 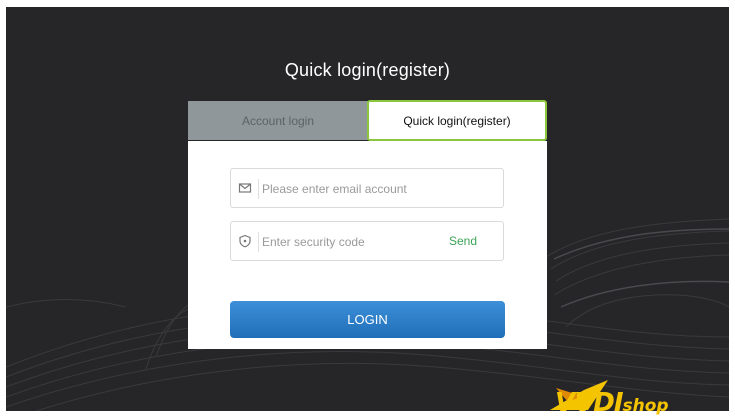 I want to click on shield-icon, so click(x=245, y=241).